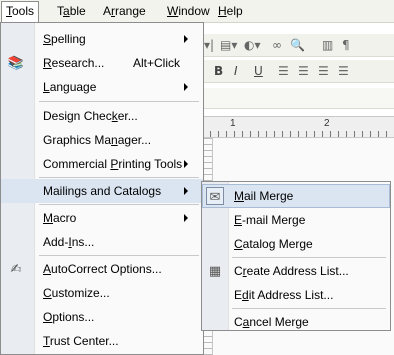  What do you see at coordinates (302, 134) in the screenshot?
I see `ruler-ticks` at bounding box center [302, 134].